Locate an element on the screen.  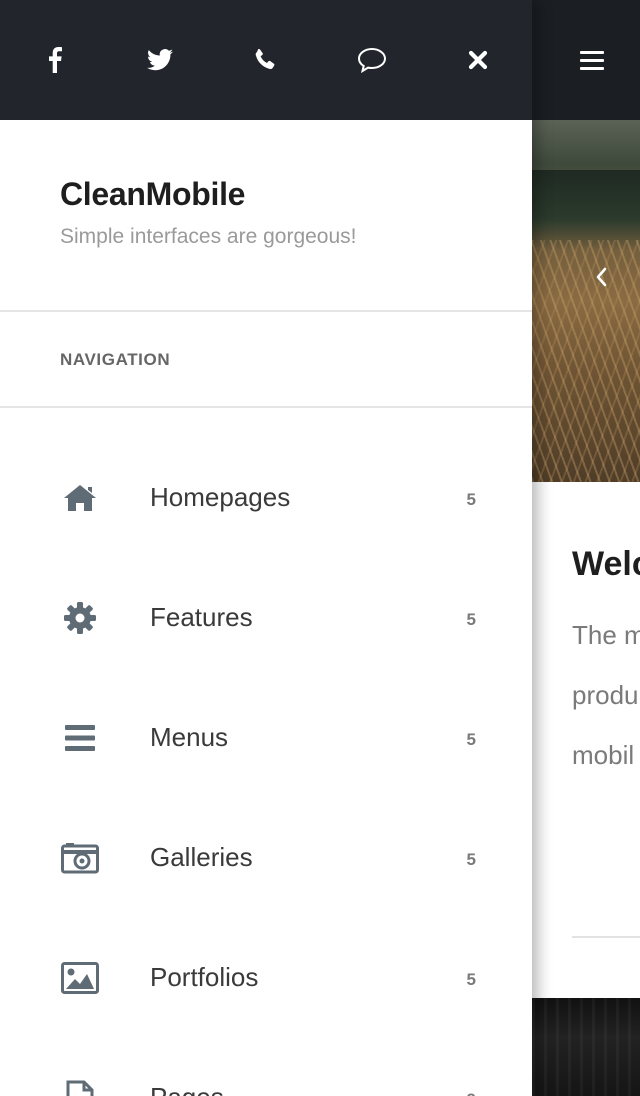
nav-item-label: Portfolios is located at coordinates (204, 977).